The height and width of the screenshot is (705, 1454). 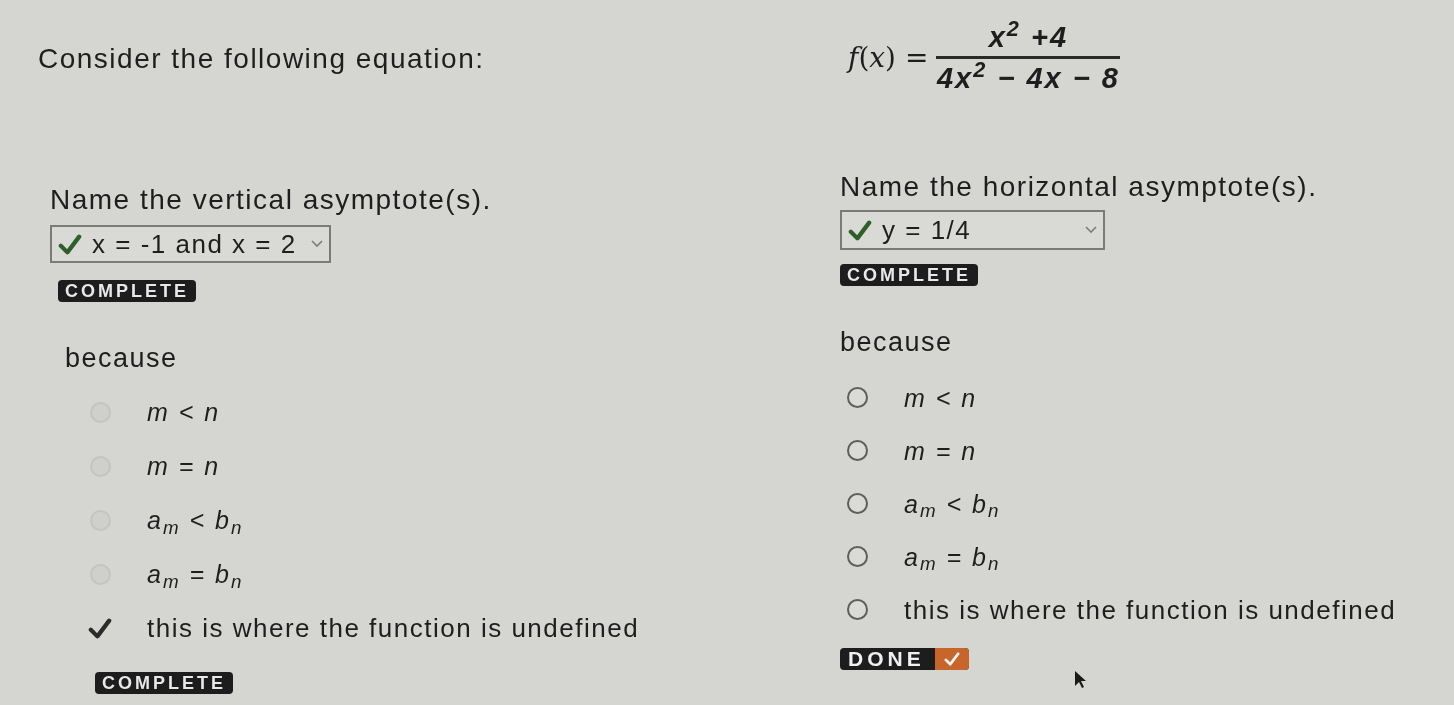 What do you see at coordinates (888, 57) in the screenshot?
I see `function-name: f(x) =` at bounding box center [888, 57].